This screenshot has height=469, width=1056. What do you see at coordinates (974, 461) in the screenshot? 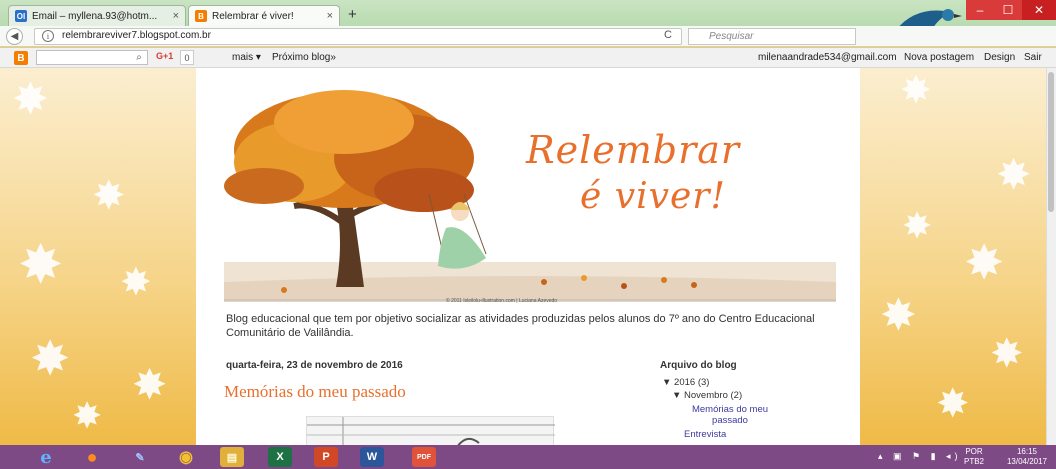
I see `keyboard-layout: PTB2` at bounding box center [974, 461].